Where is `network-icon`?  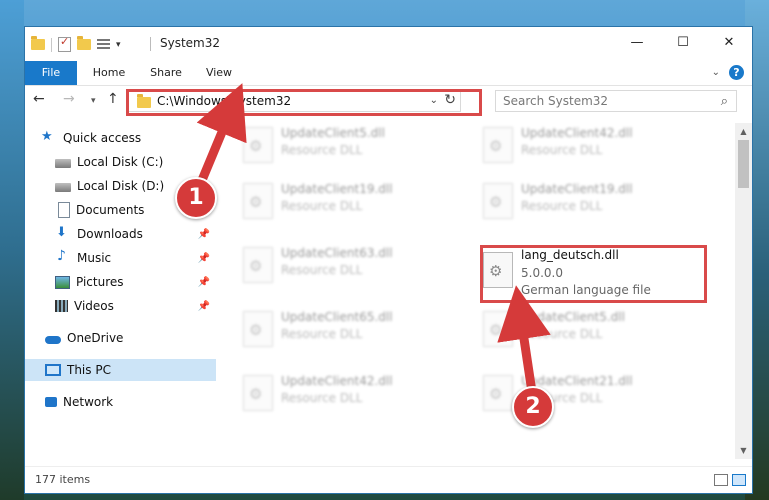 network-icon is located at coordinates (51, 402).